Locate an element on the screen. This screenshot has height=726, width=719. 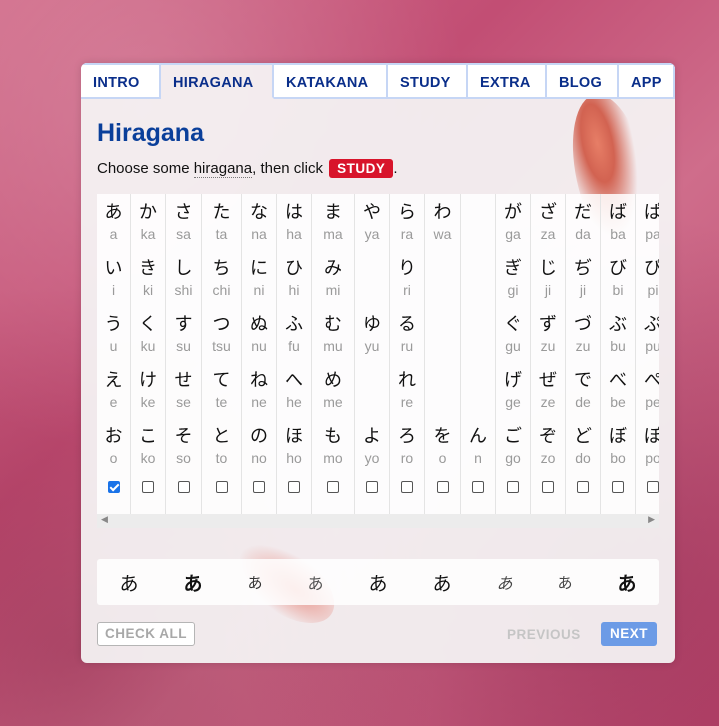
font-option-3: あ is located at coordinates (254, 582).